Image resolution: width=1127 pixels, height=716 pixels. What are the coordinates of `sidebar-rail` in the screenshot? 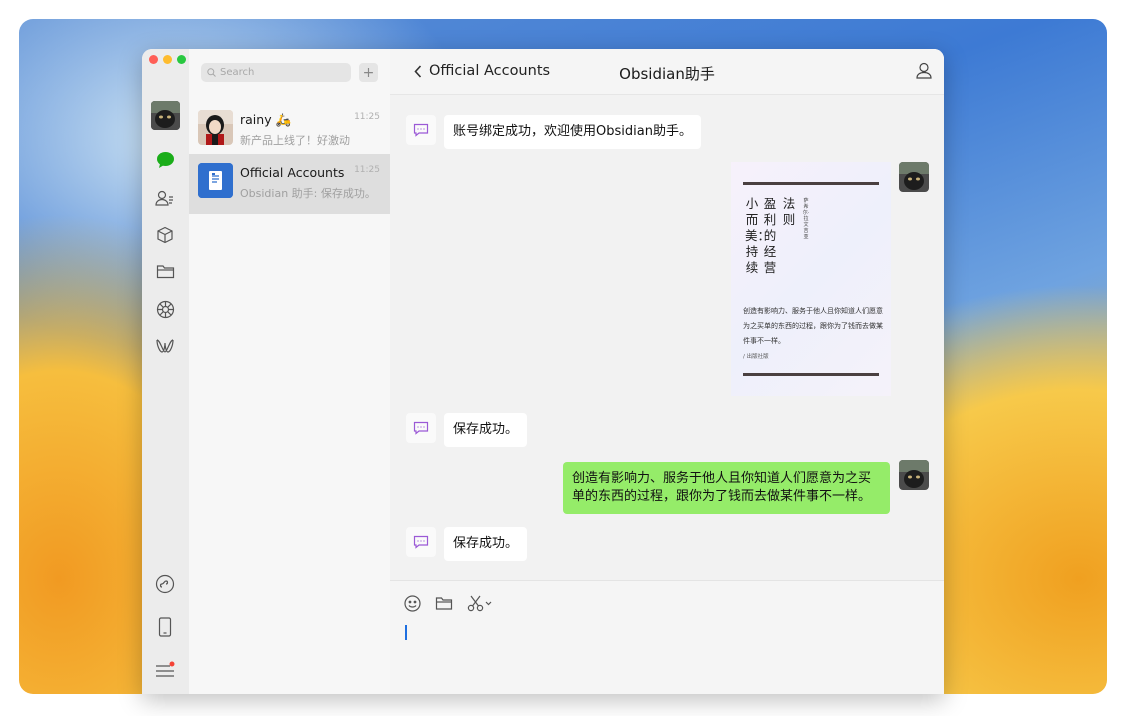 It's located at (165, 371).